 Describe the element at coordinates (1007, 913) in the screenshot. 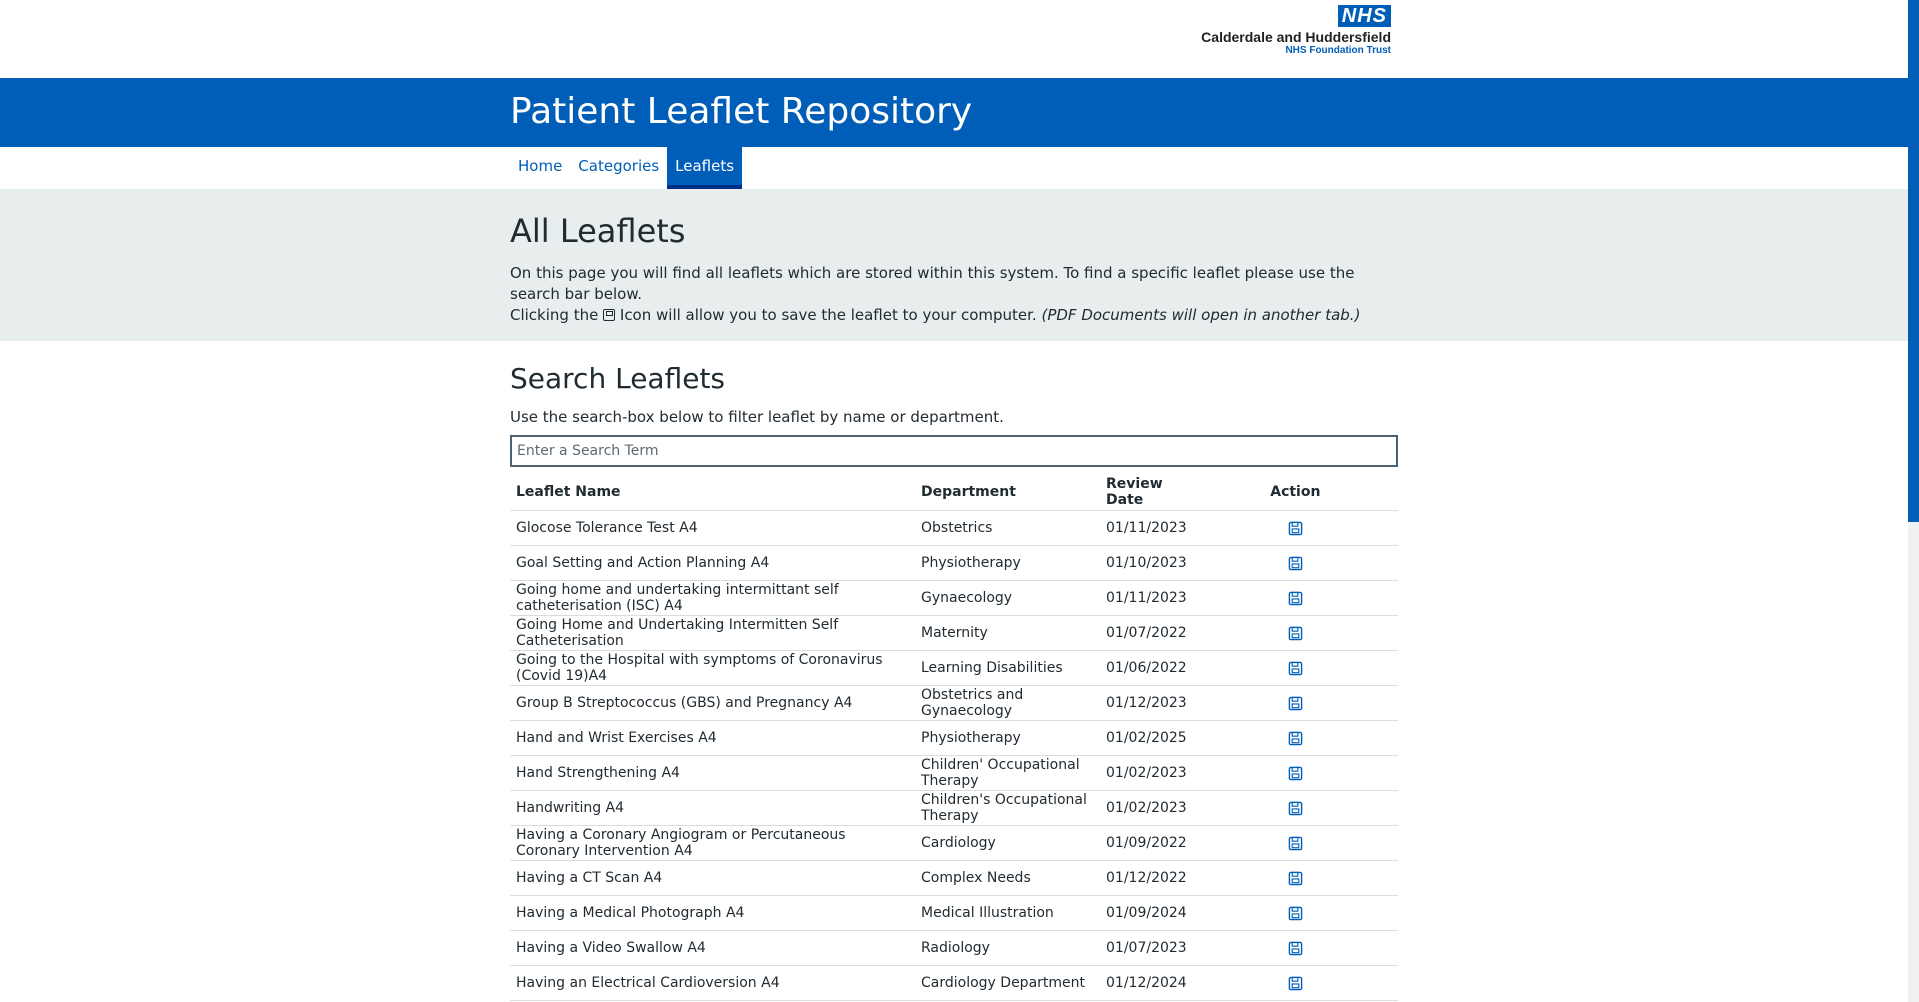

I see `department-cell: Medical Illustration` at that location.